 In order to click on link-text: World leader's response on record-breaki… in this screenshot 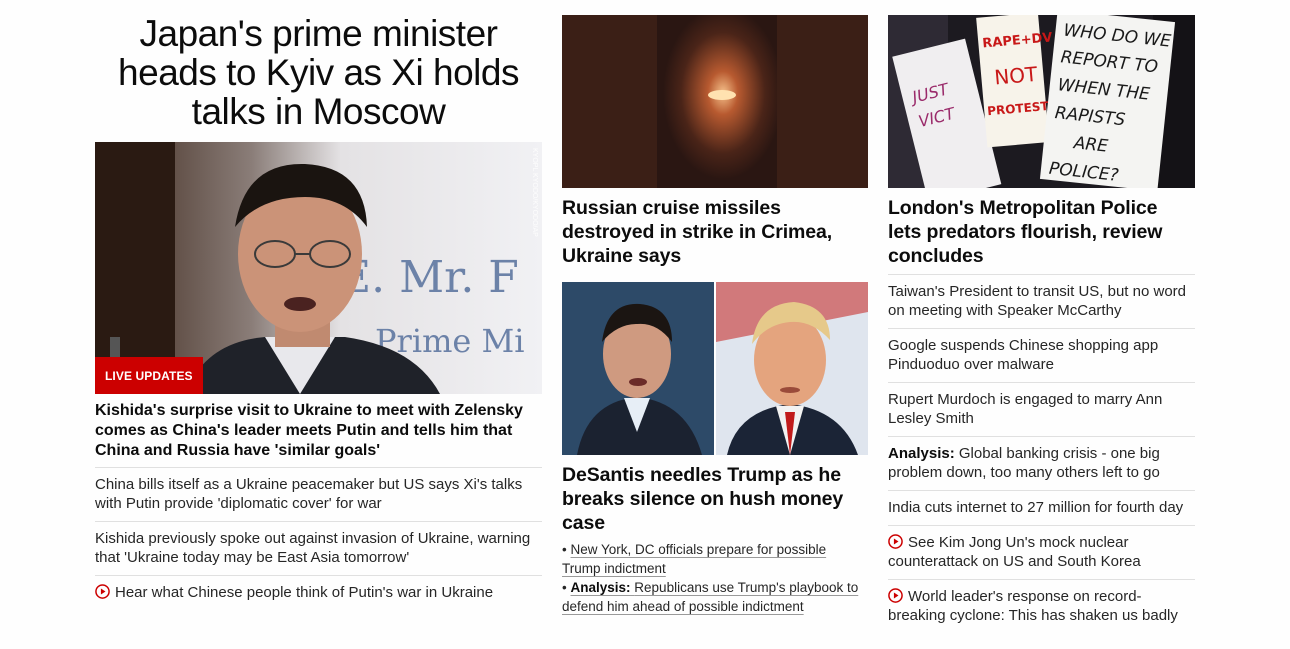, I will do `click(1033, 606)`.